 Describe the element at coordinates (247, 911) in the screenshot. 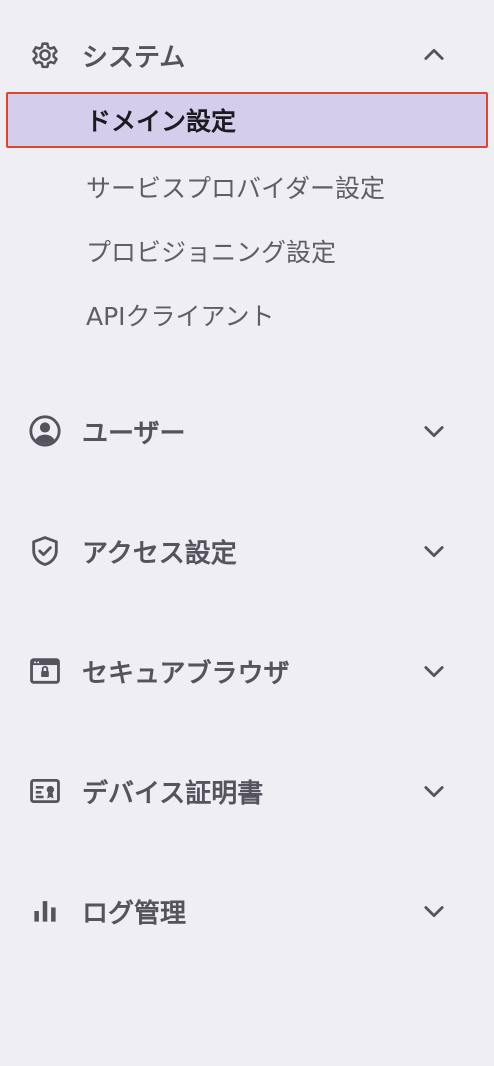

I see `section-header-log-management: ログ管理` at that location.